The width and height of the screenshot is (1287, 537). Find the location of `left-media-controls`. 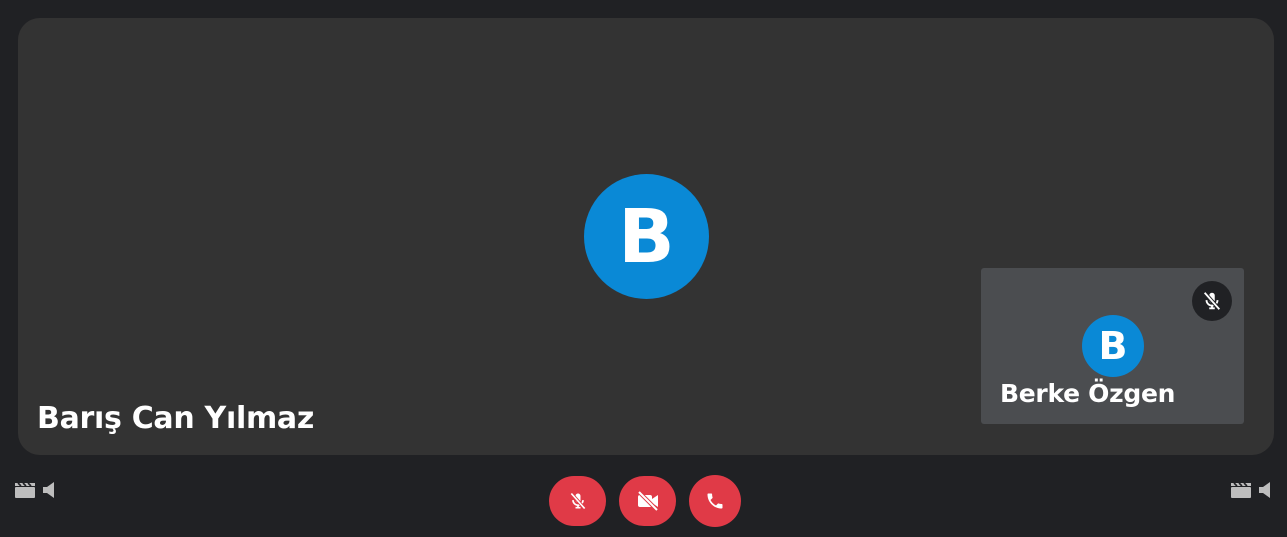

left-media-controls is located at coordinates (35, 490).